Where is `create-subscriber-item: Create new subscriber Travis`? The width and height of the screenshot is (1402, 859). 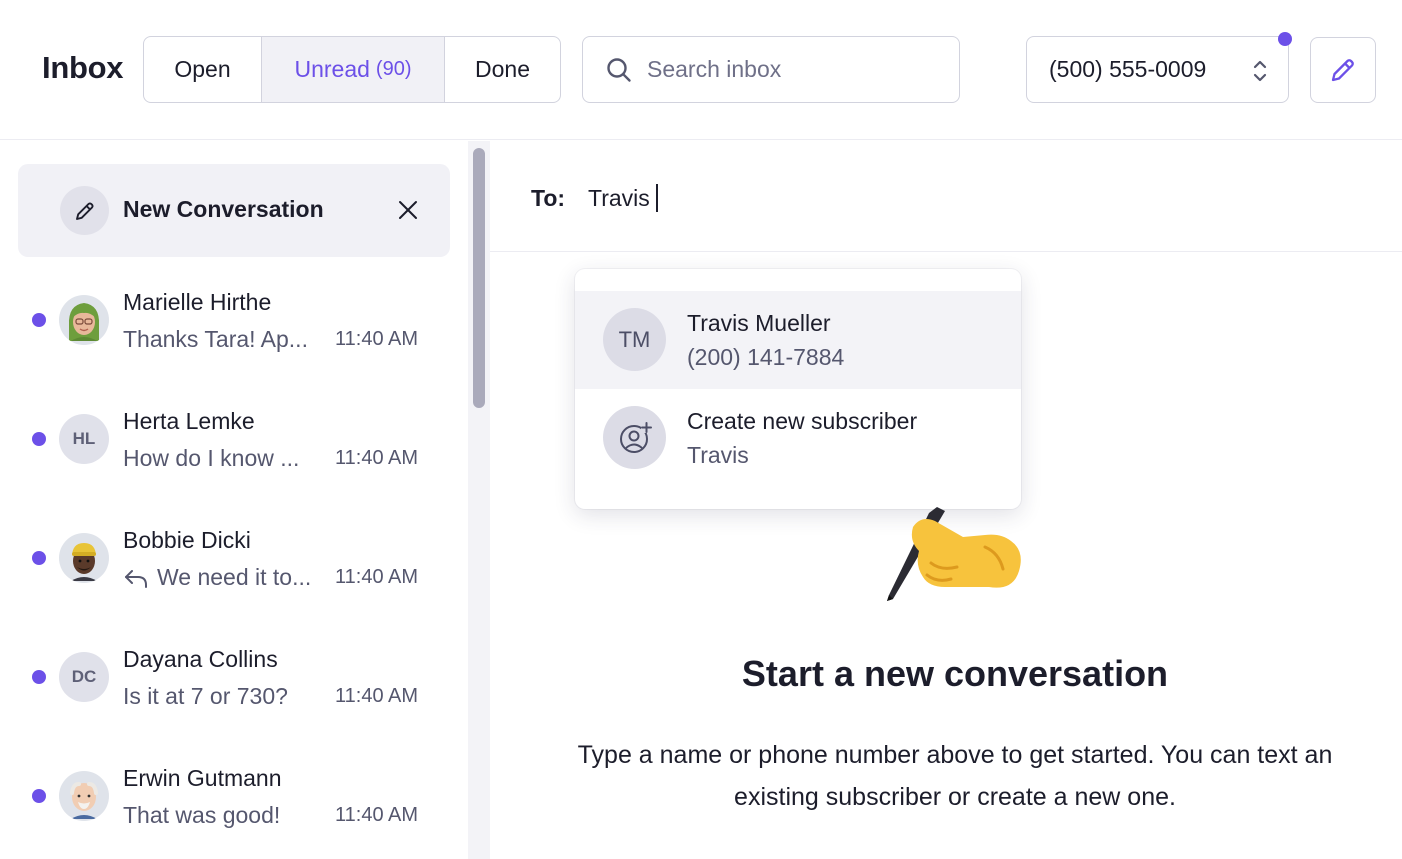 create-subscriber-item: Create new subscriber Travis is located at coordinates (798, 438).